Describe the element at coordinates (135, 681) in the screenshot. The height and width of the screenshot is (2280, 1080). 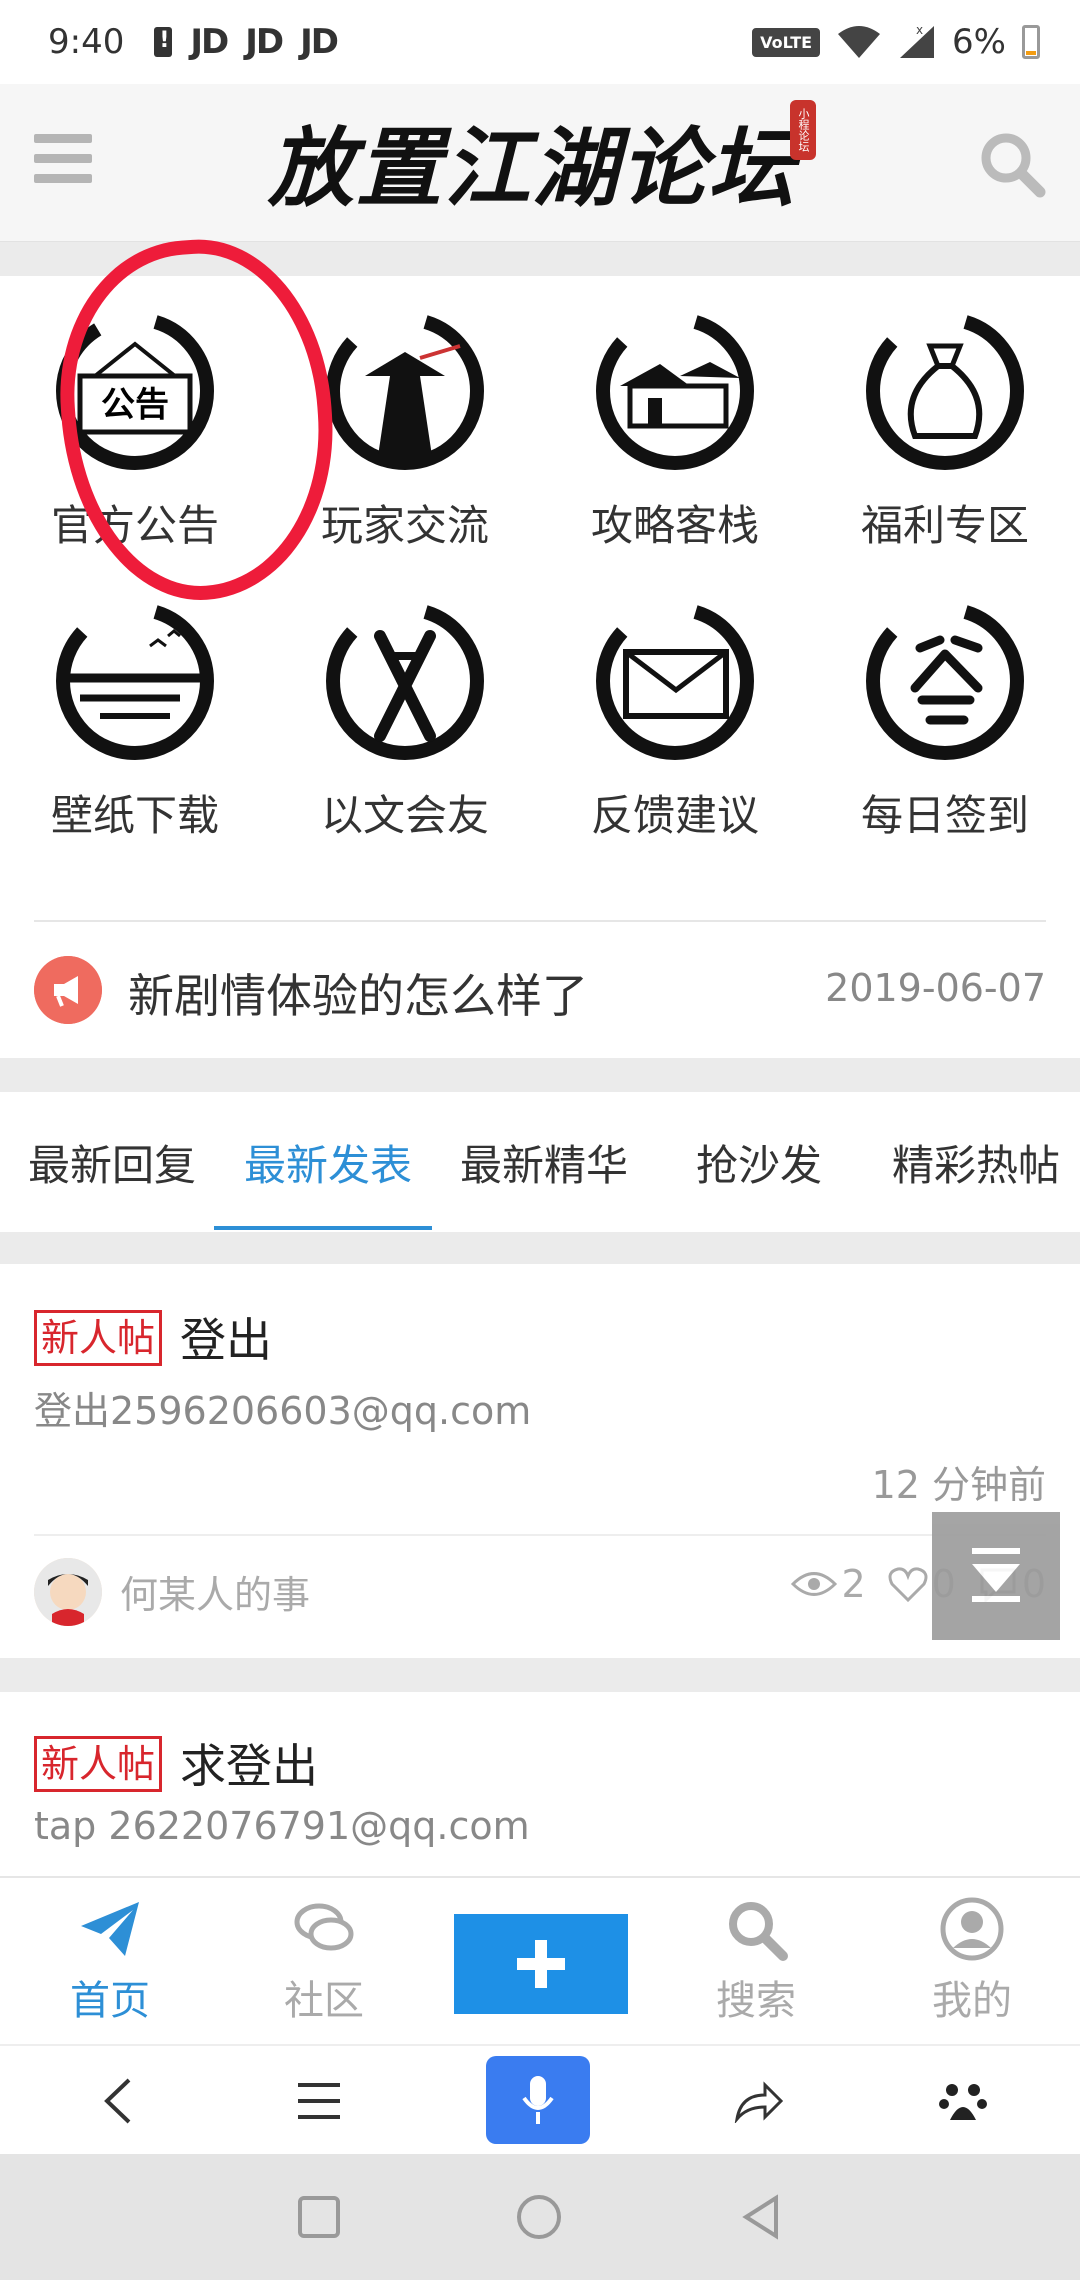
I see `landscape-birds-icon` at that location.